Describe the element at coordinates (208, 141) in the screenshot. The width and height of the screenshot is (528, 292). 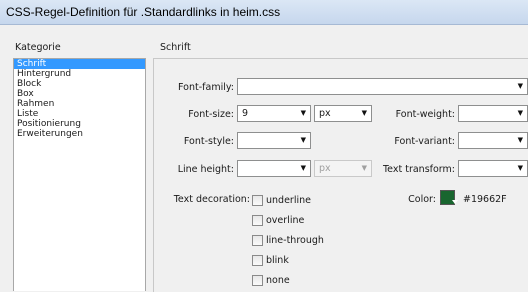
I see `font-style-label: Font-style:` at that location.